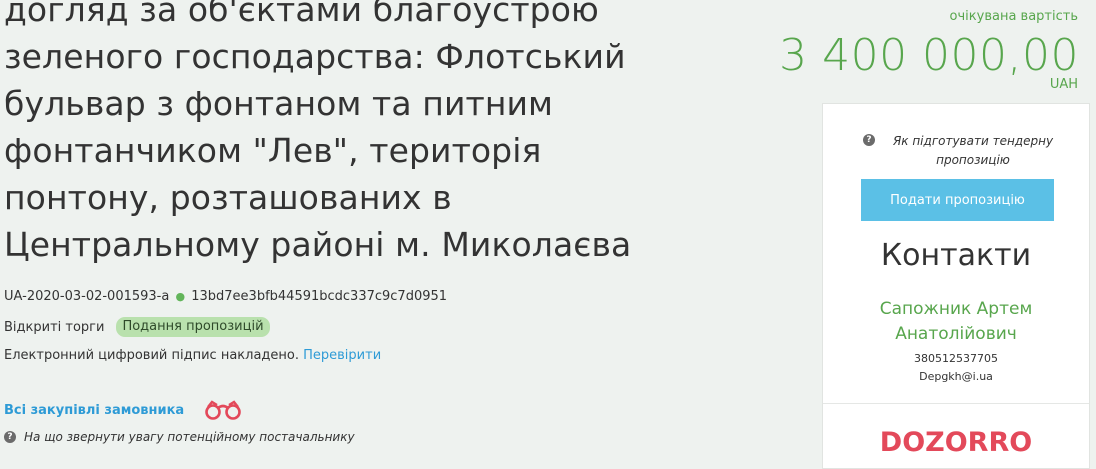 The width and height of the screenshot is (1096, 469). Describe the element at coordinates (151, 355) in the screenshot. I see `signature-text: Електронний цифровий підпис накладено.` at that location.